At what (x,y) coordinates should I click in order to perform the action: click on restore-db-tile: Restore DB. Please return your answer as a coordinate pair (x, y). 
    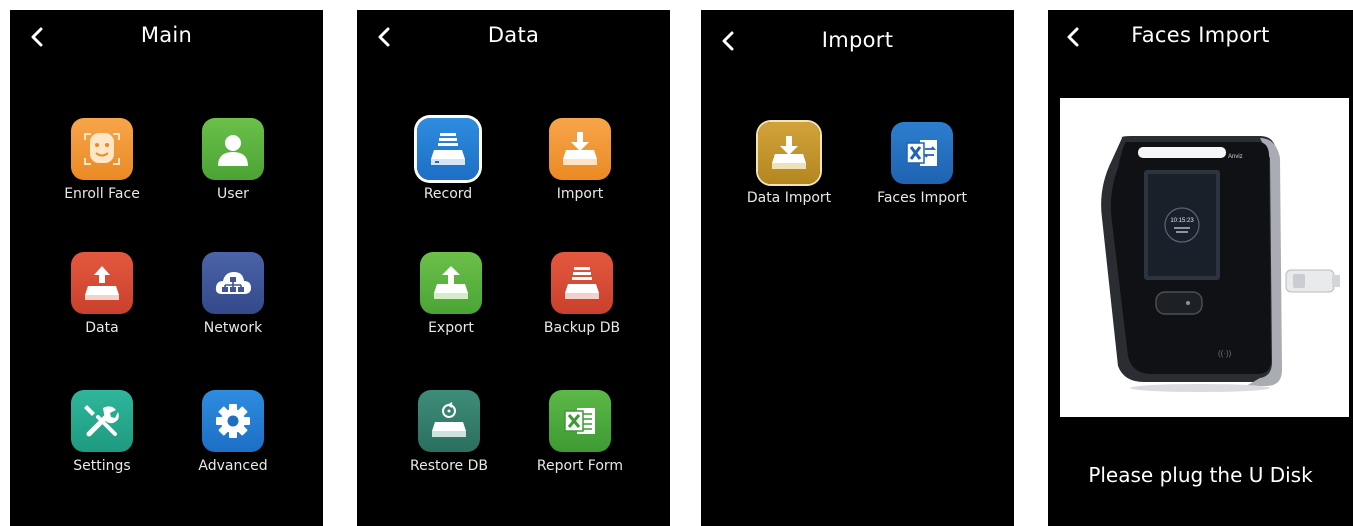
    Looking at the image, I should click on (449, 432).